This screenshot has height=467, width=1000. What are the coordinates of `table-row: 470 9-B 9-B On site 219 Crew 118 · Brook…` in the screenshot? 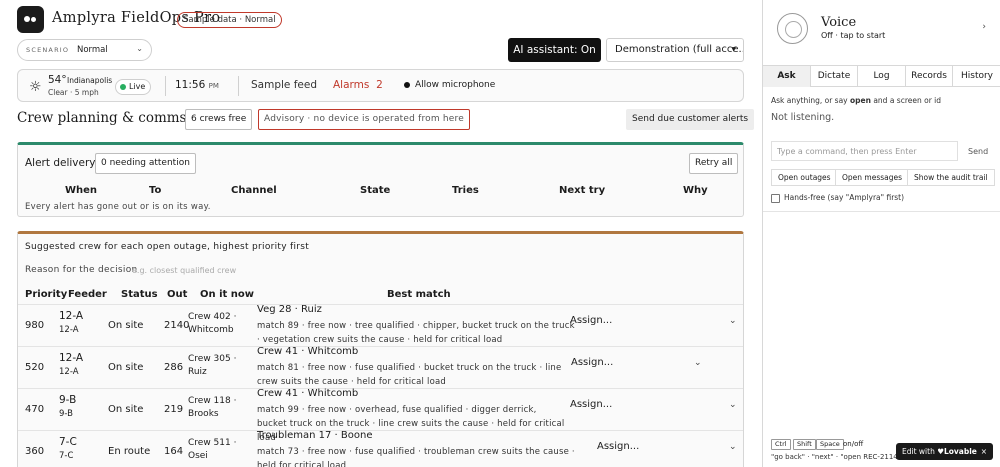 It's located at (380, 415).